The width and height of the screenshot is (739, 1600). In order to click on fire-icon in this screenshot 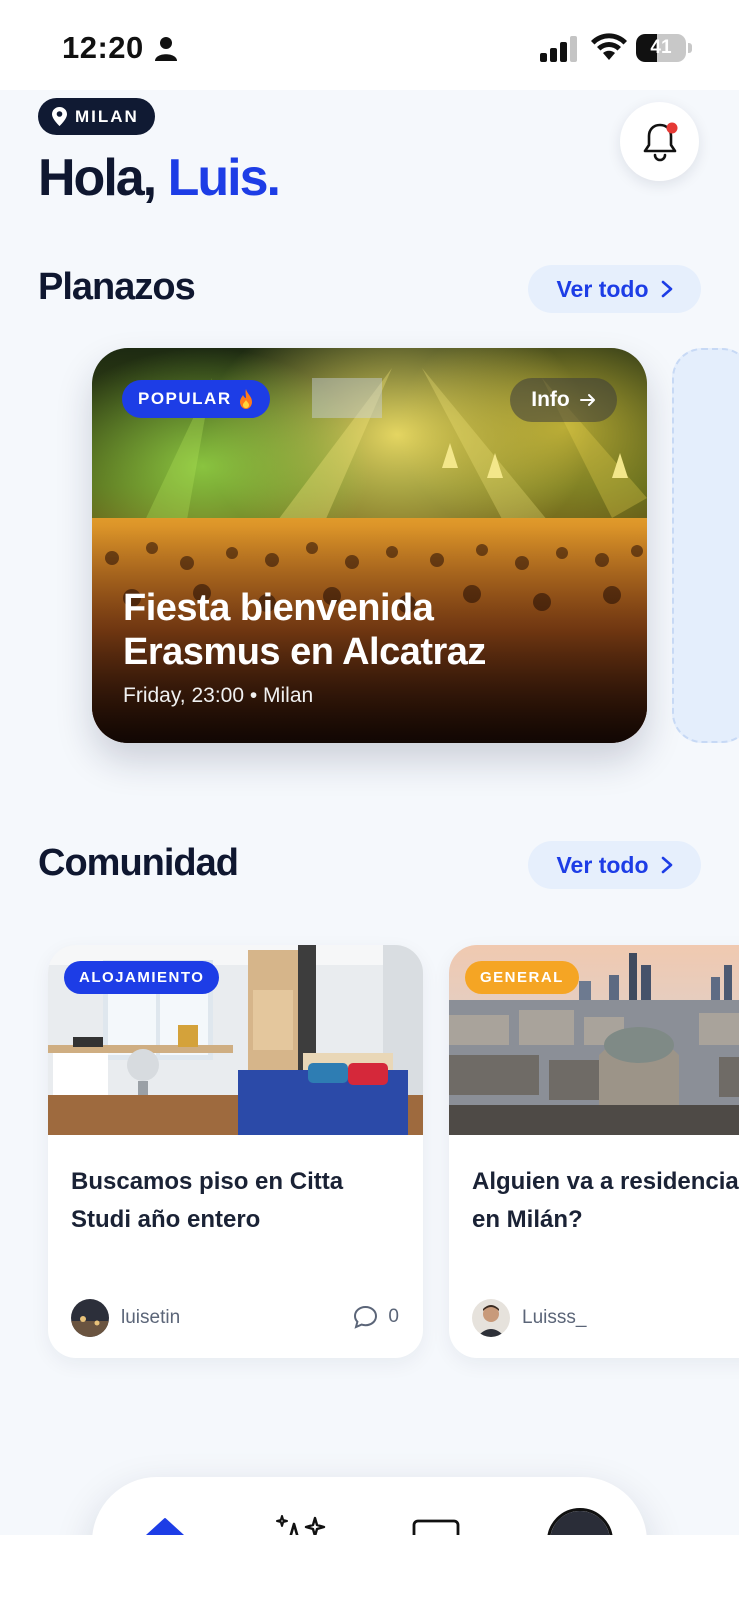, I will do `click(245, 399)`.